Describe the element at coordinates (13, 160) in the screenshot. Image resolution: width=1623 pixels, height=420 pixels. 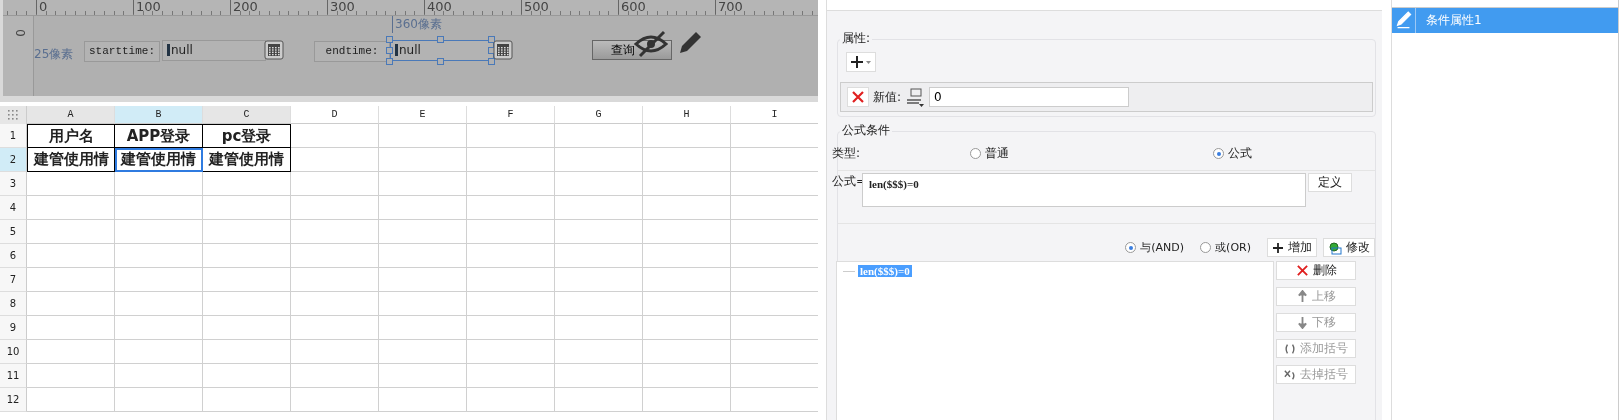
I see `row-header: 2` at that location.